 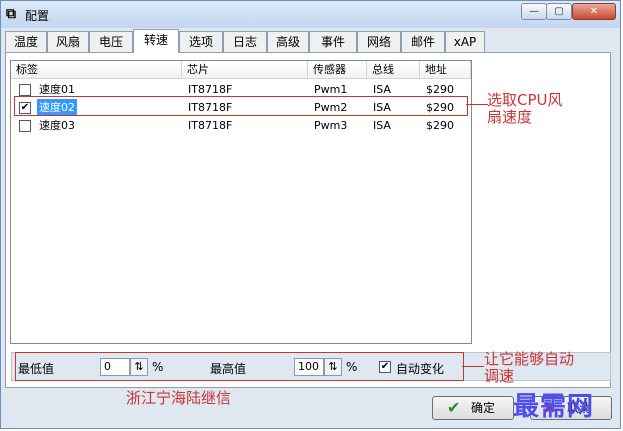 I want to click on tab-speed: 转速, so click(x=156, y=41).